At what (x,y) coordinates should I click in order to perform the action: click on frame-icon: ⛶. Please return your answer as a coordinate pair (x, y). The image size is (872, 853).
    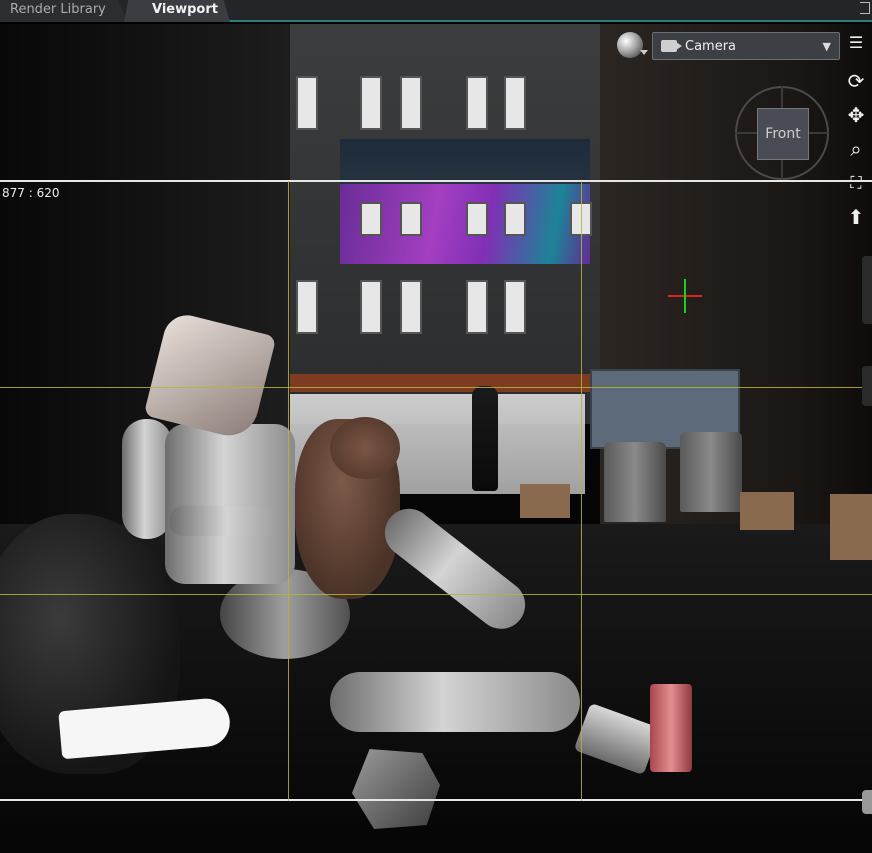
    Looking at the image, I should click on (856, 183).